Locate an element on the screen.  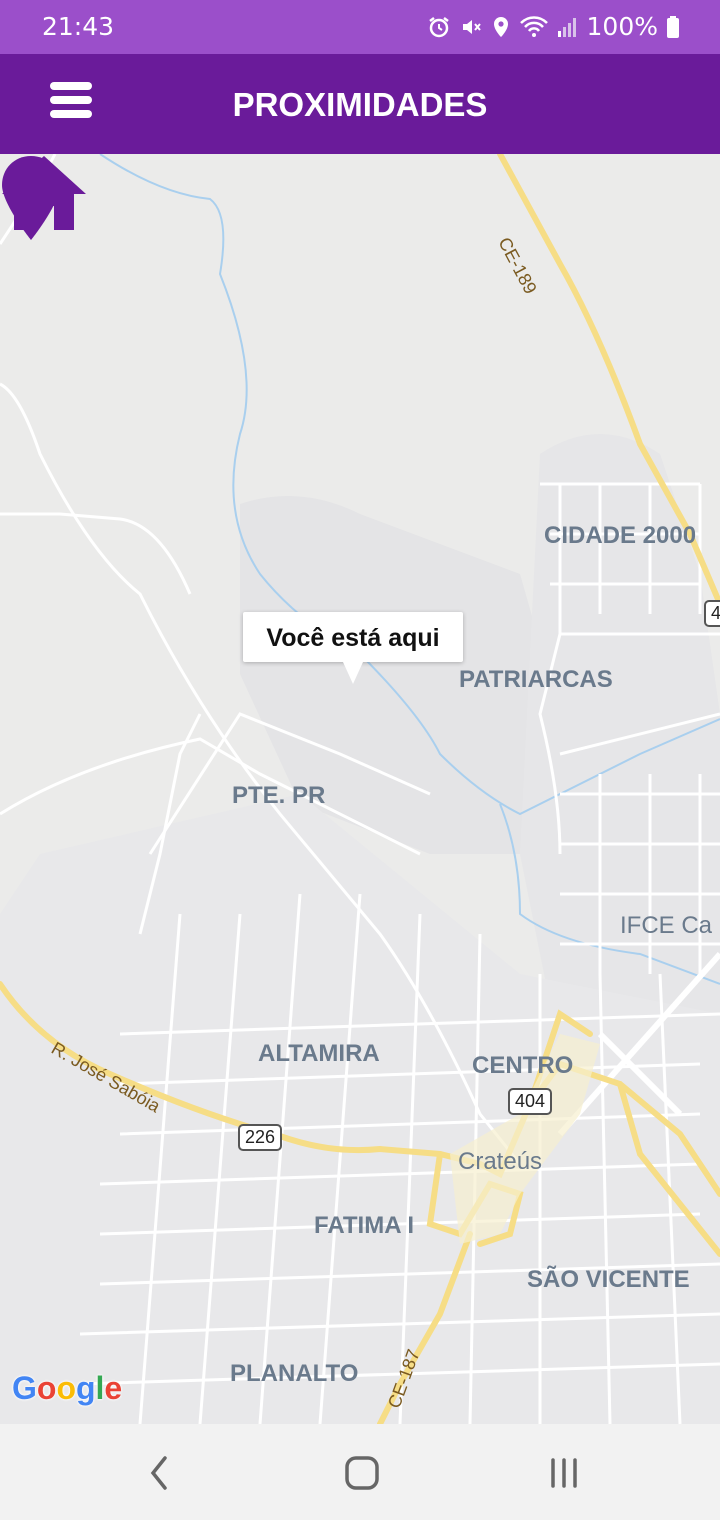
wifi-icon is located at coordinates (533, 26).